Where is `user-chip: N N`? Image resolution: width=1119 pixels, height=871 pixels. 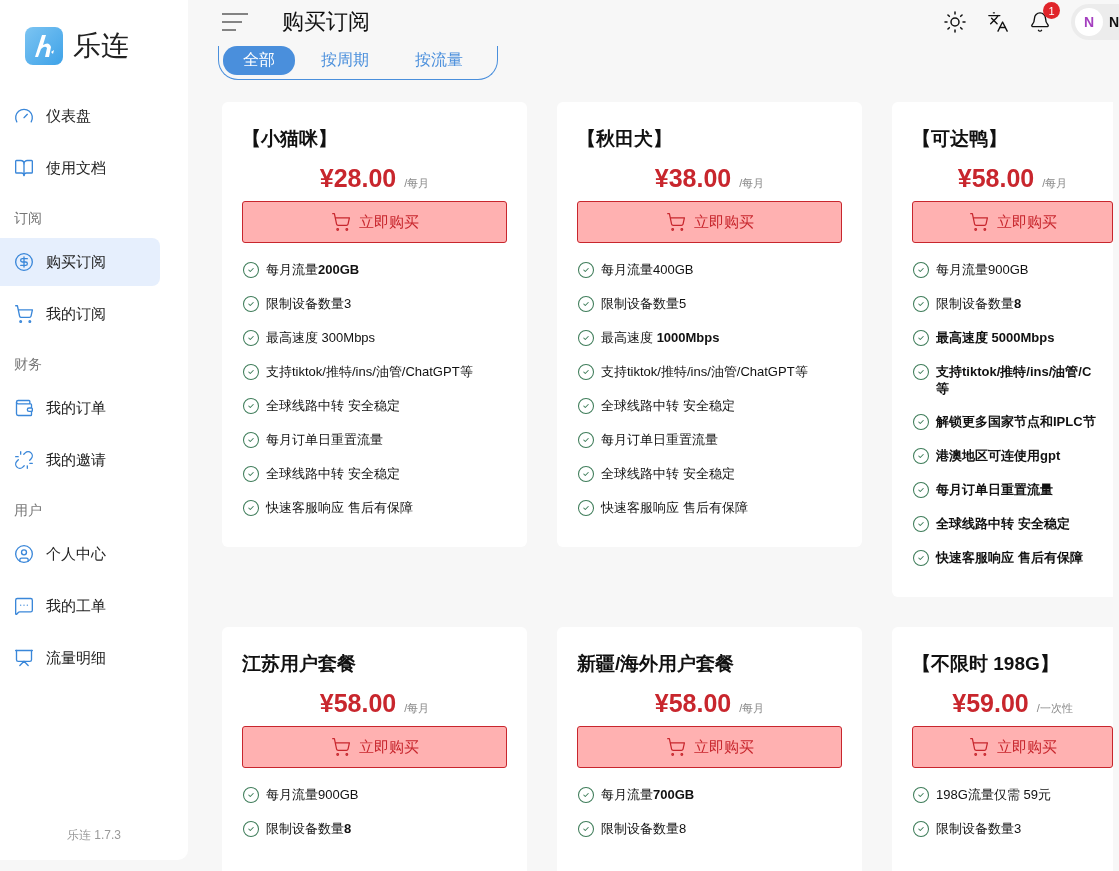 user-chip: N N is located at coordinates (1095, 22).